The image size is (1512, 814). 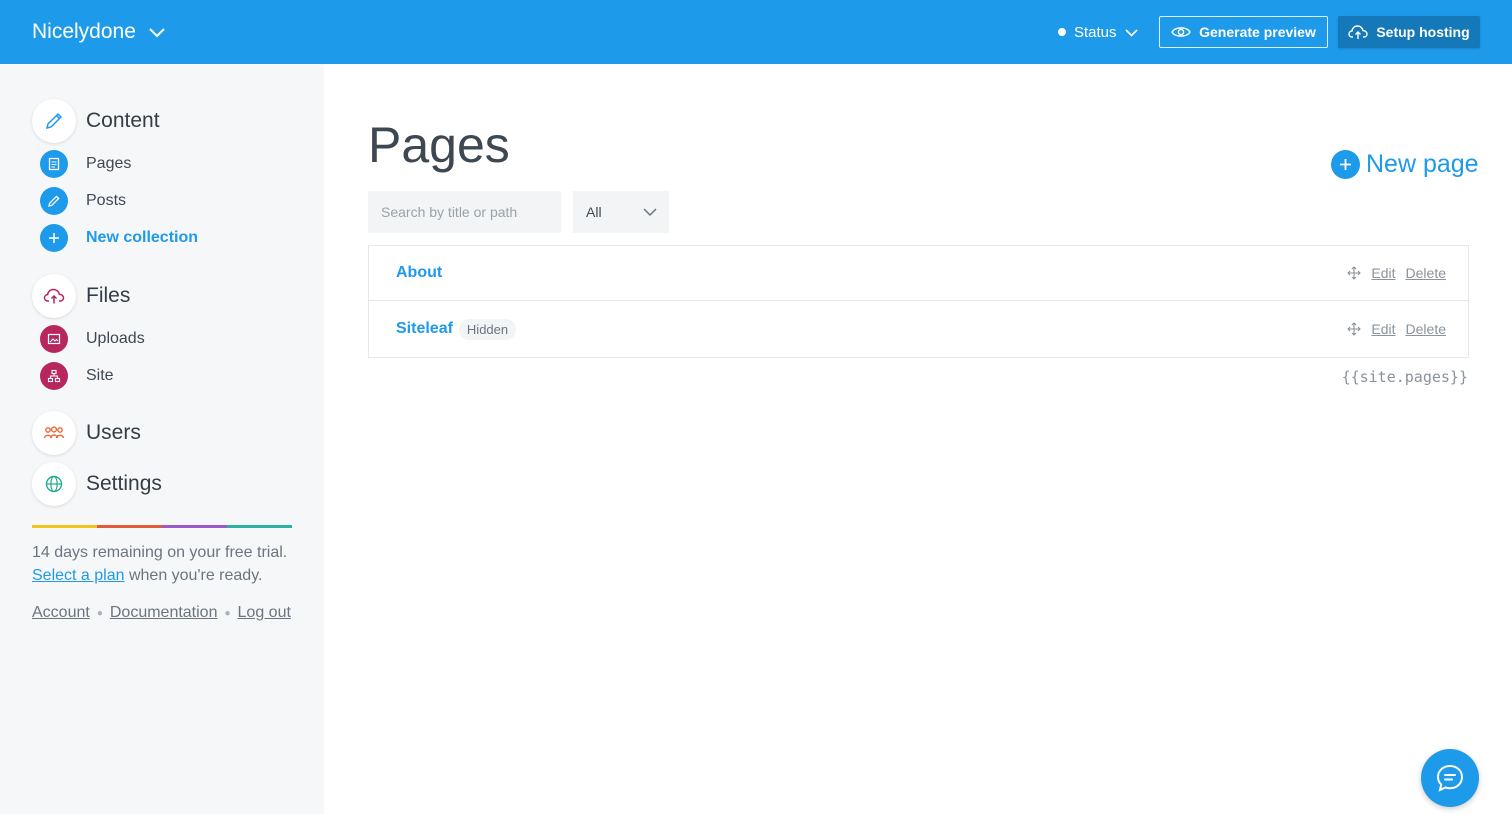 I want to click on setup-hosting-button: Setup hosting, so click(x=1409, y=32).